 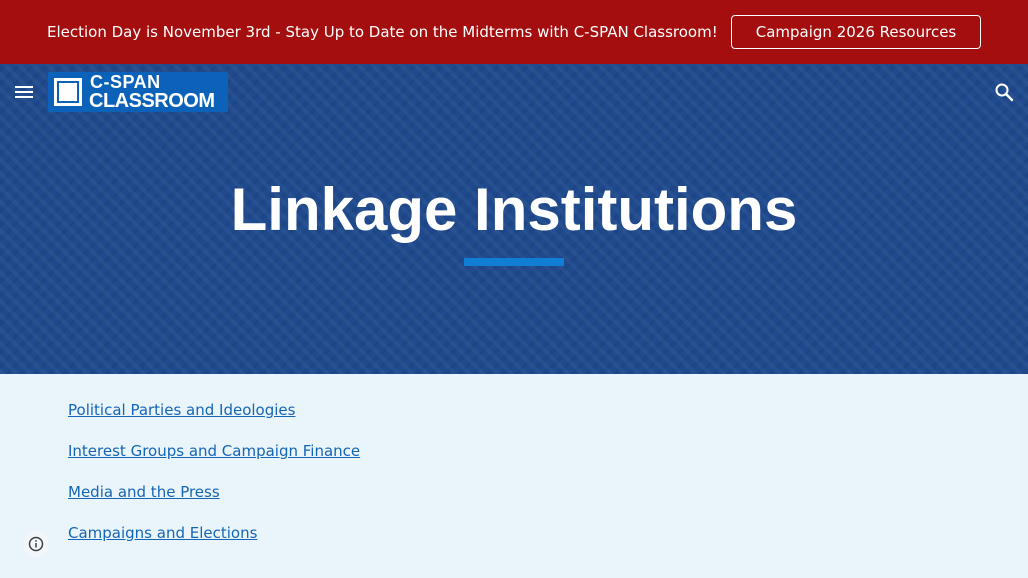 I want to click on campaign-resources-button: Campaign 2026 Resources, so click(x=856, y=32).